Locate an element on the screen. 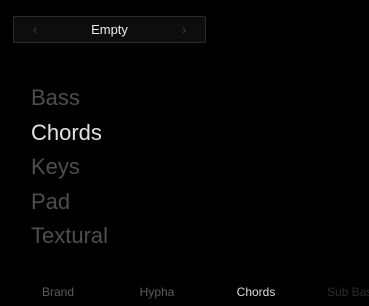  preset-selector: ‹ Empty › is located at coordinates (109, 29).